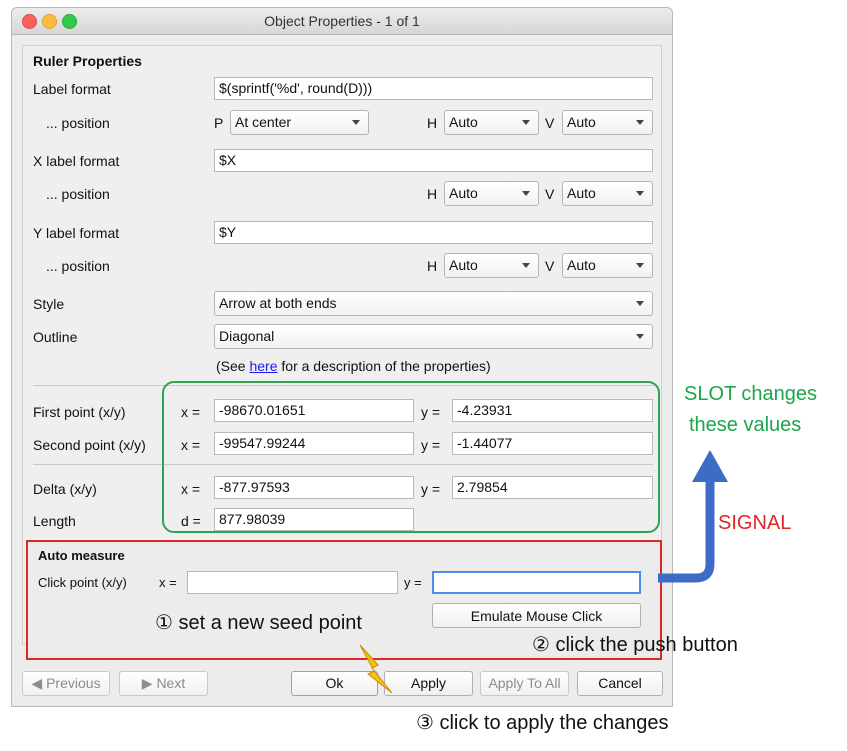  I want to click on auto-measure-heading: Auto measure, so click(81, 555).